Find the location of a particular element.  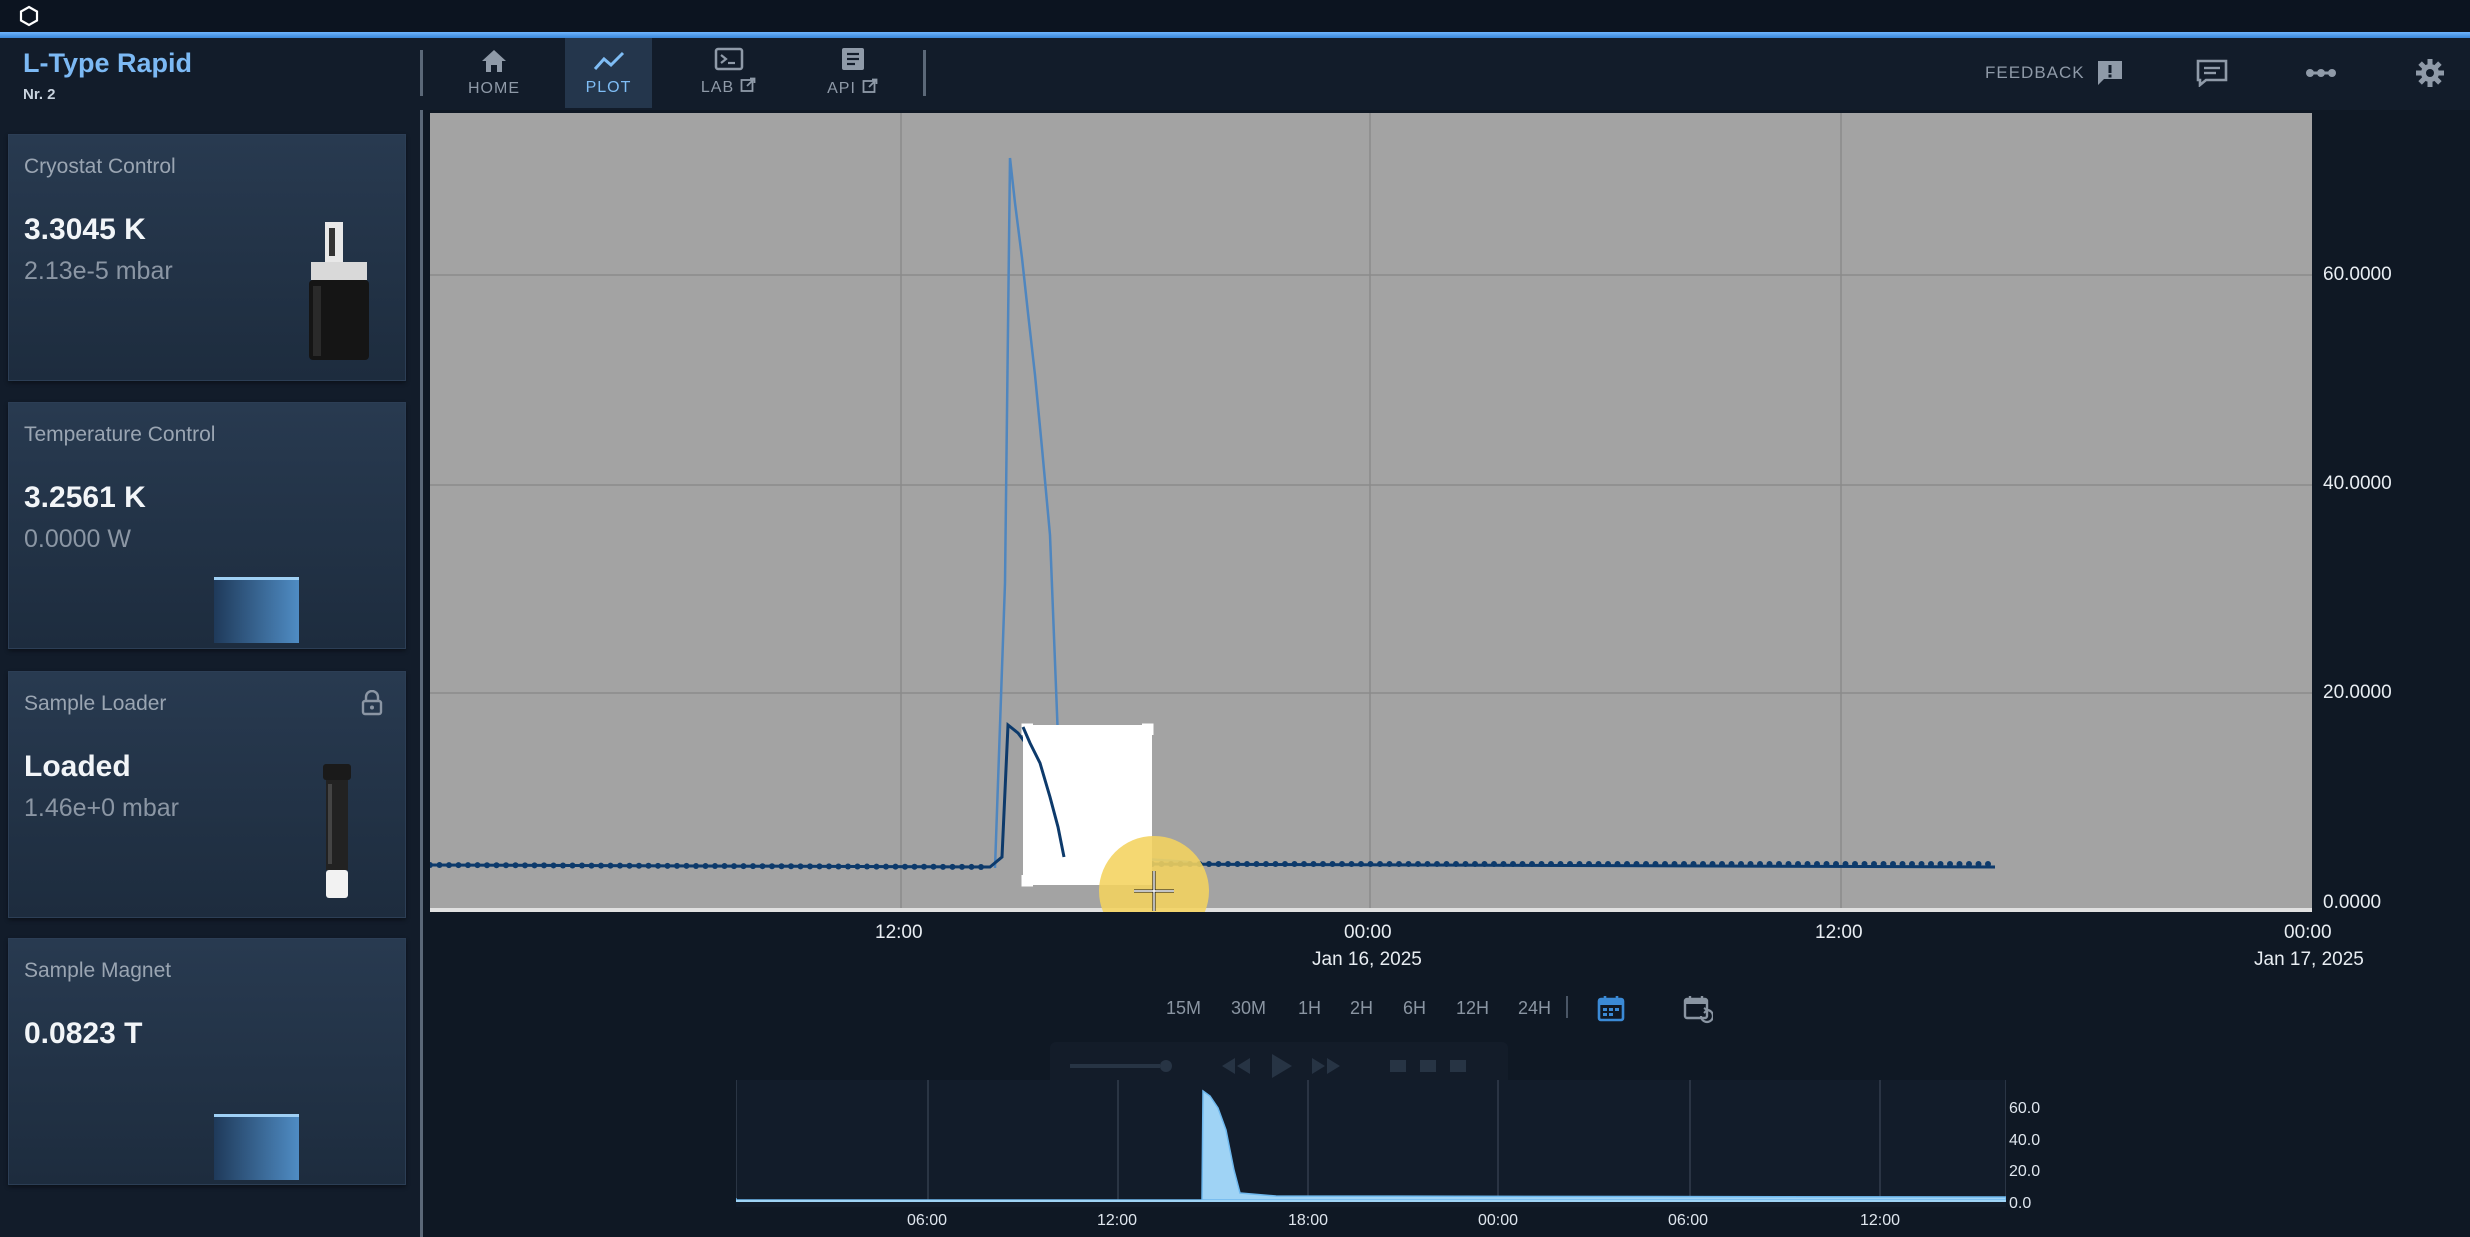

overview-chart is located at coordinates (1371, 1143).